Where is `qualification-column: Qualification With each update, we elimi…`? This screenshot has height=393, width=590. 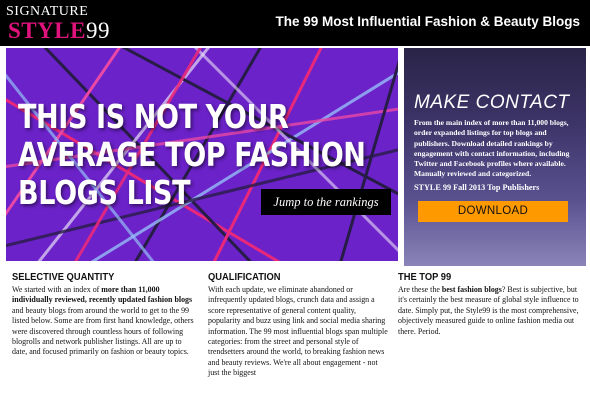
qualification-column: Qualification With each update, we elimi… is located at coordinates (298, 325).